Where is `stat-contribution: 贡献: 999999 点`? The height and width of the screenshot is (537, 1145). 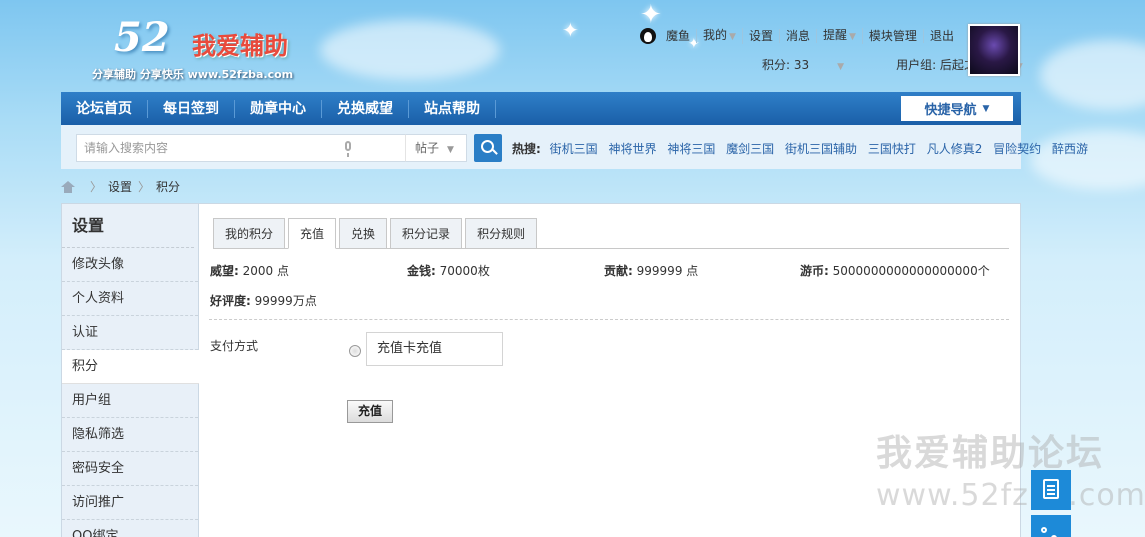
stat-contribution: 贡献: 999999 点 is located at coordinates (651, 270).